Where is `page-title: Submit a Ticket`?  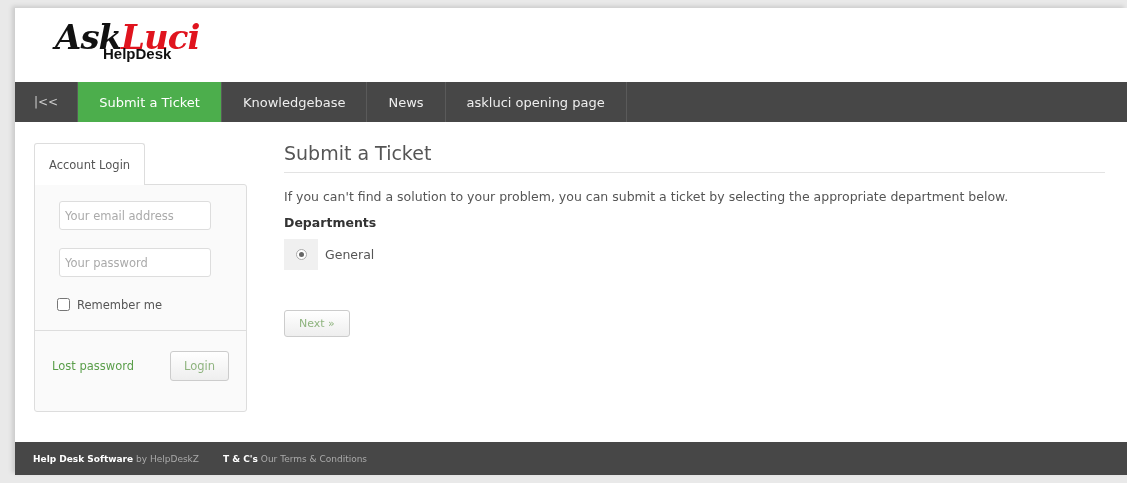 page-title: Submit a Ticket is located at coordinates (694, 157).